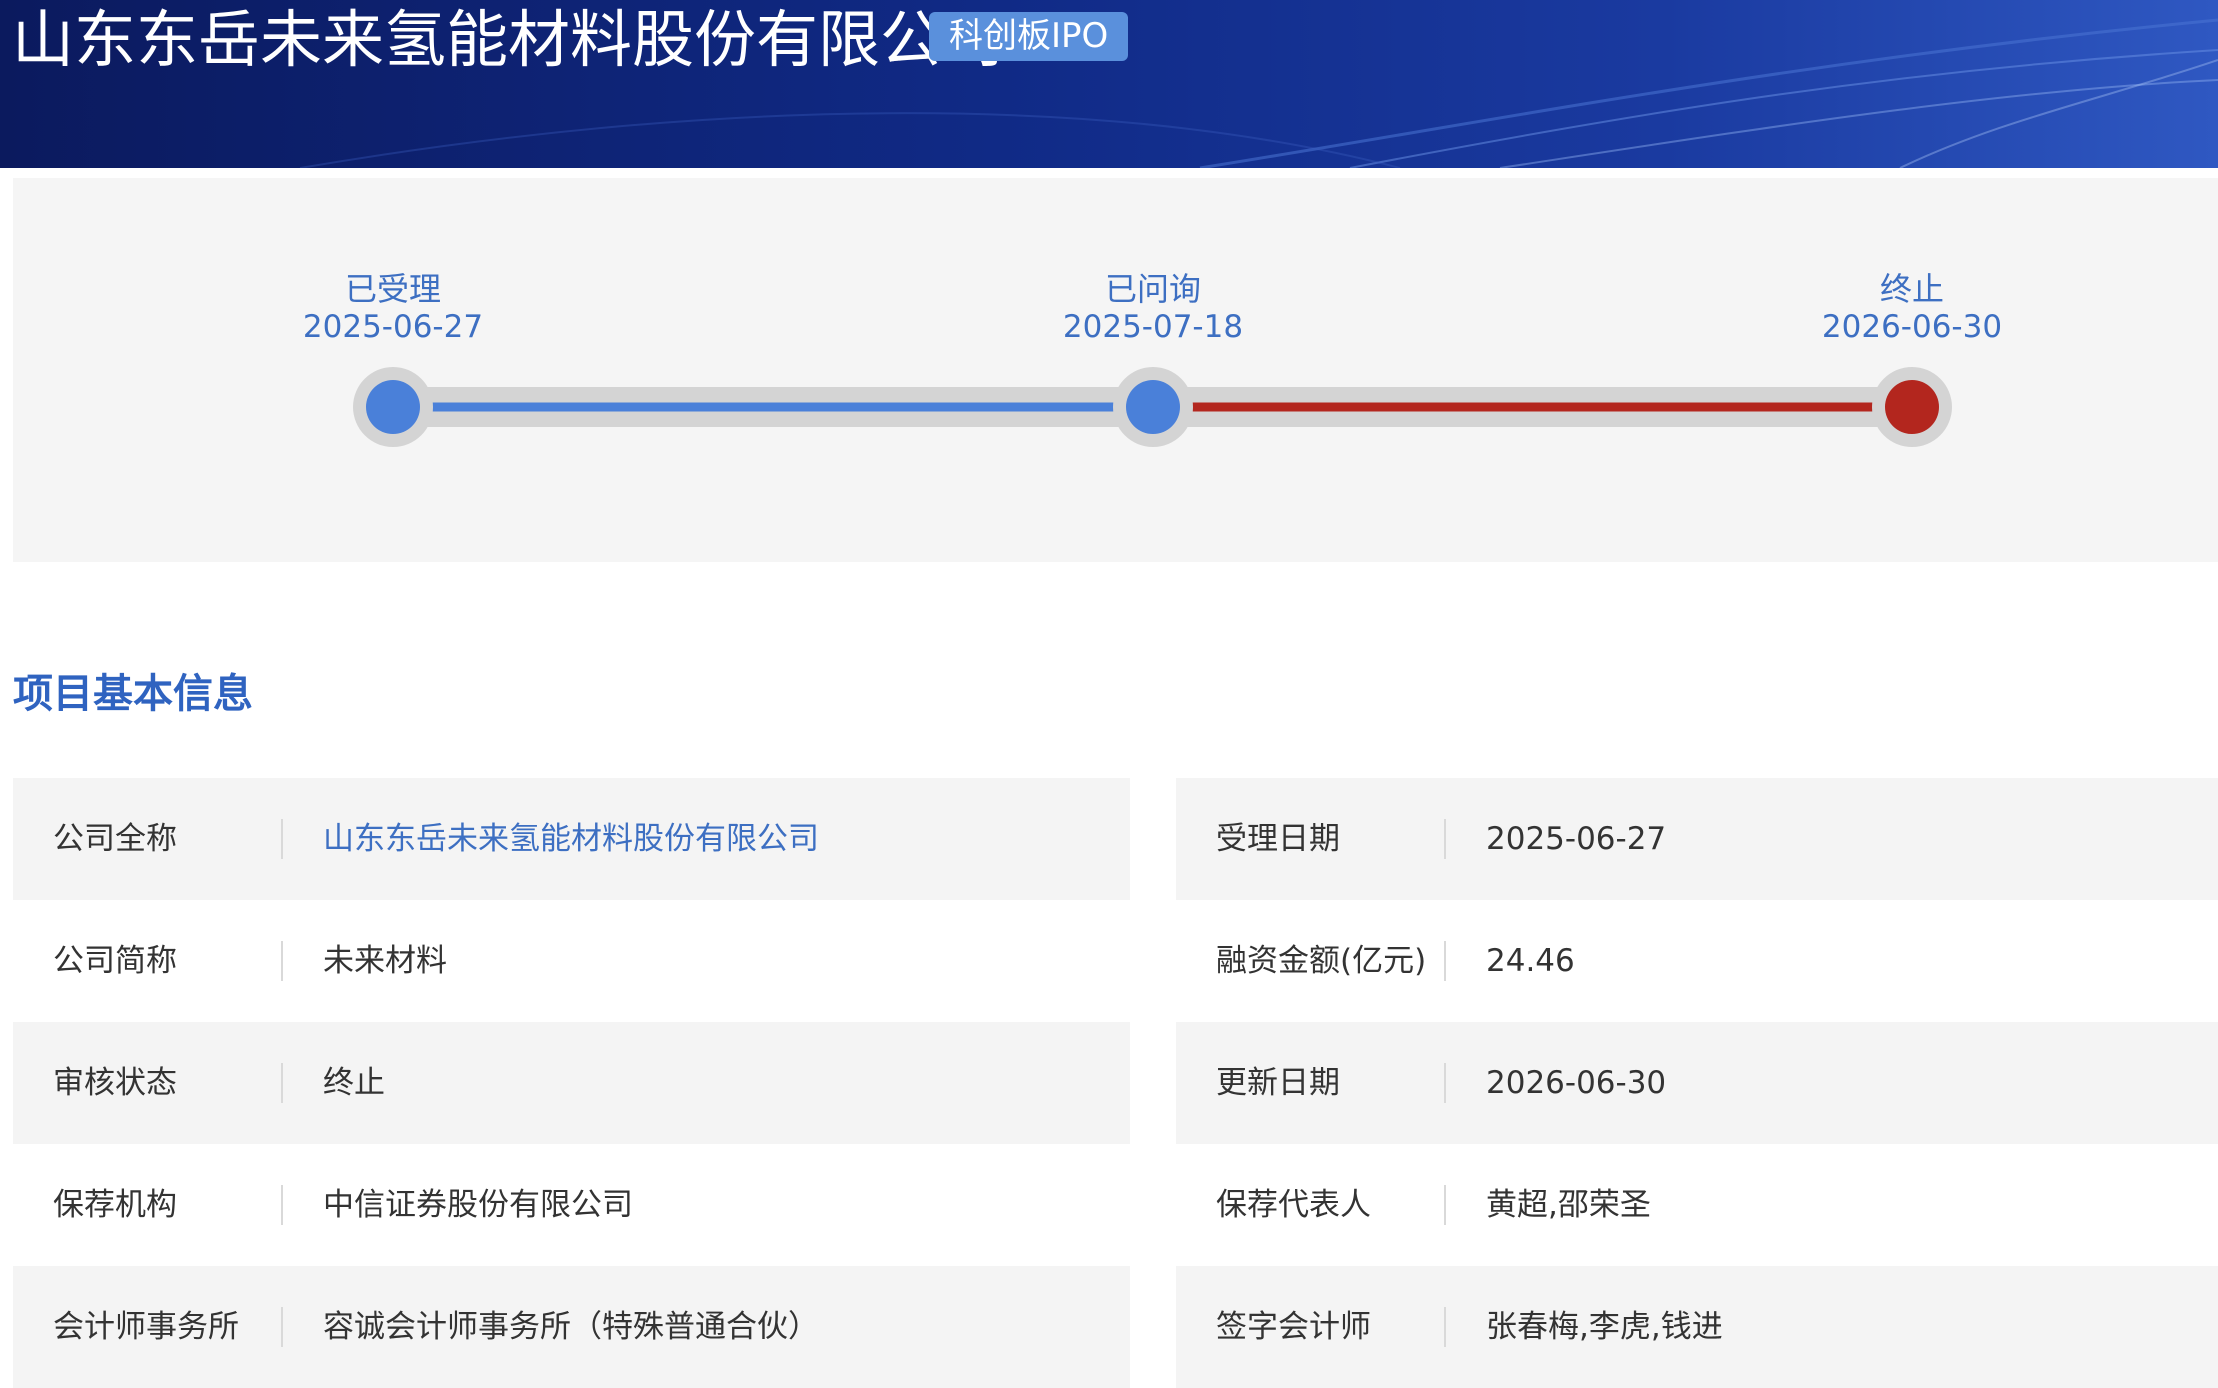  I want to click on info-row-update-date: 更新日期 2026-06-30, so click(1697, 1083).